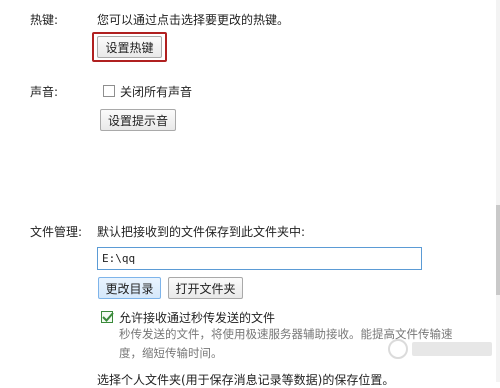 This screenshot has height=388, width=500. Describe the element at coordinates (498, 191) in the screenshot. I see `scrollbar-track` at that location.